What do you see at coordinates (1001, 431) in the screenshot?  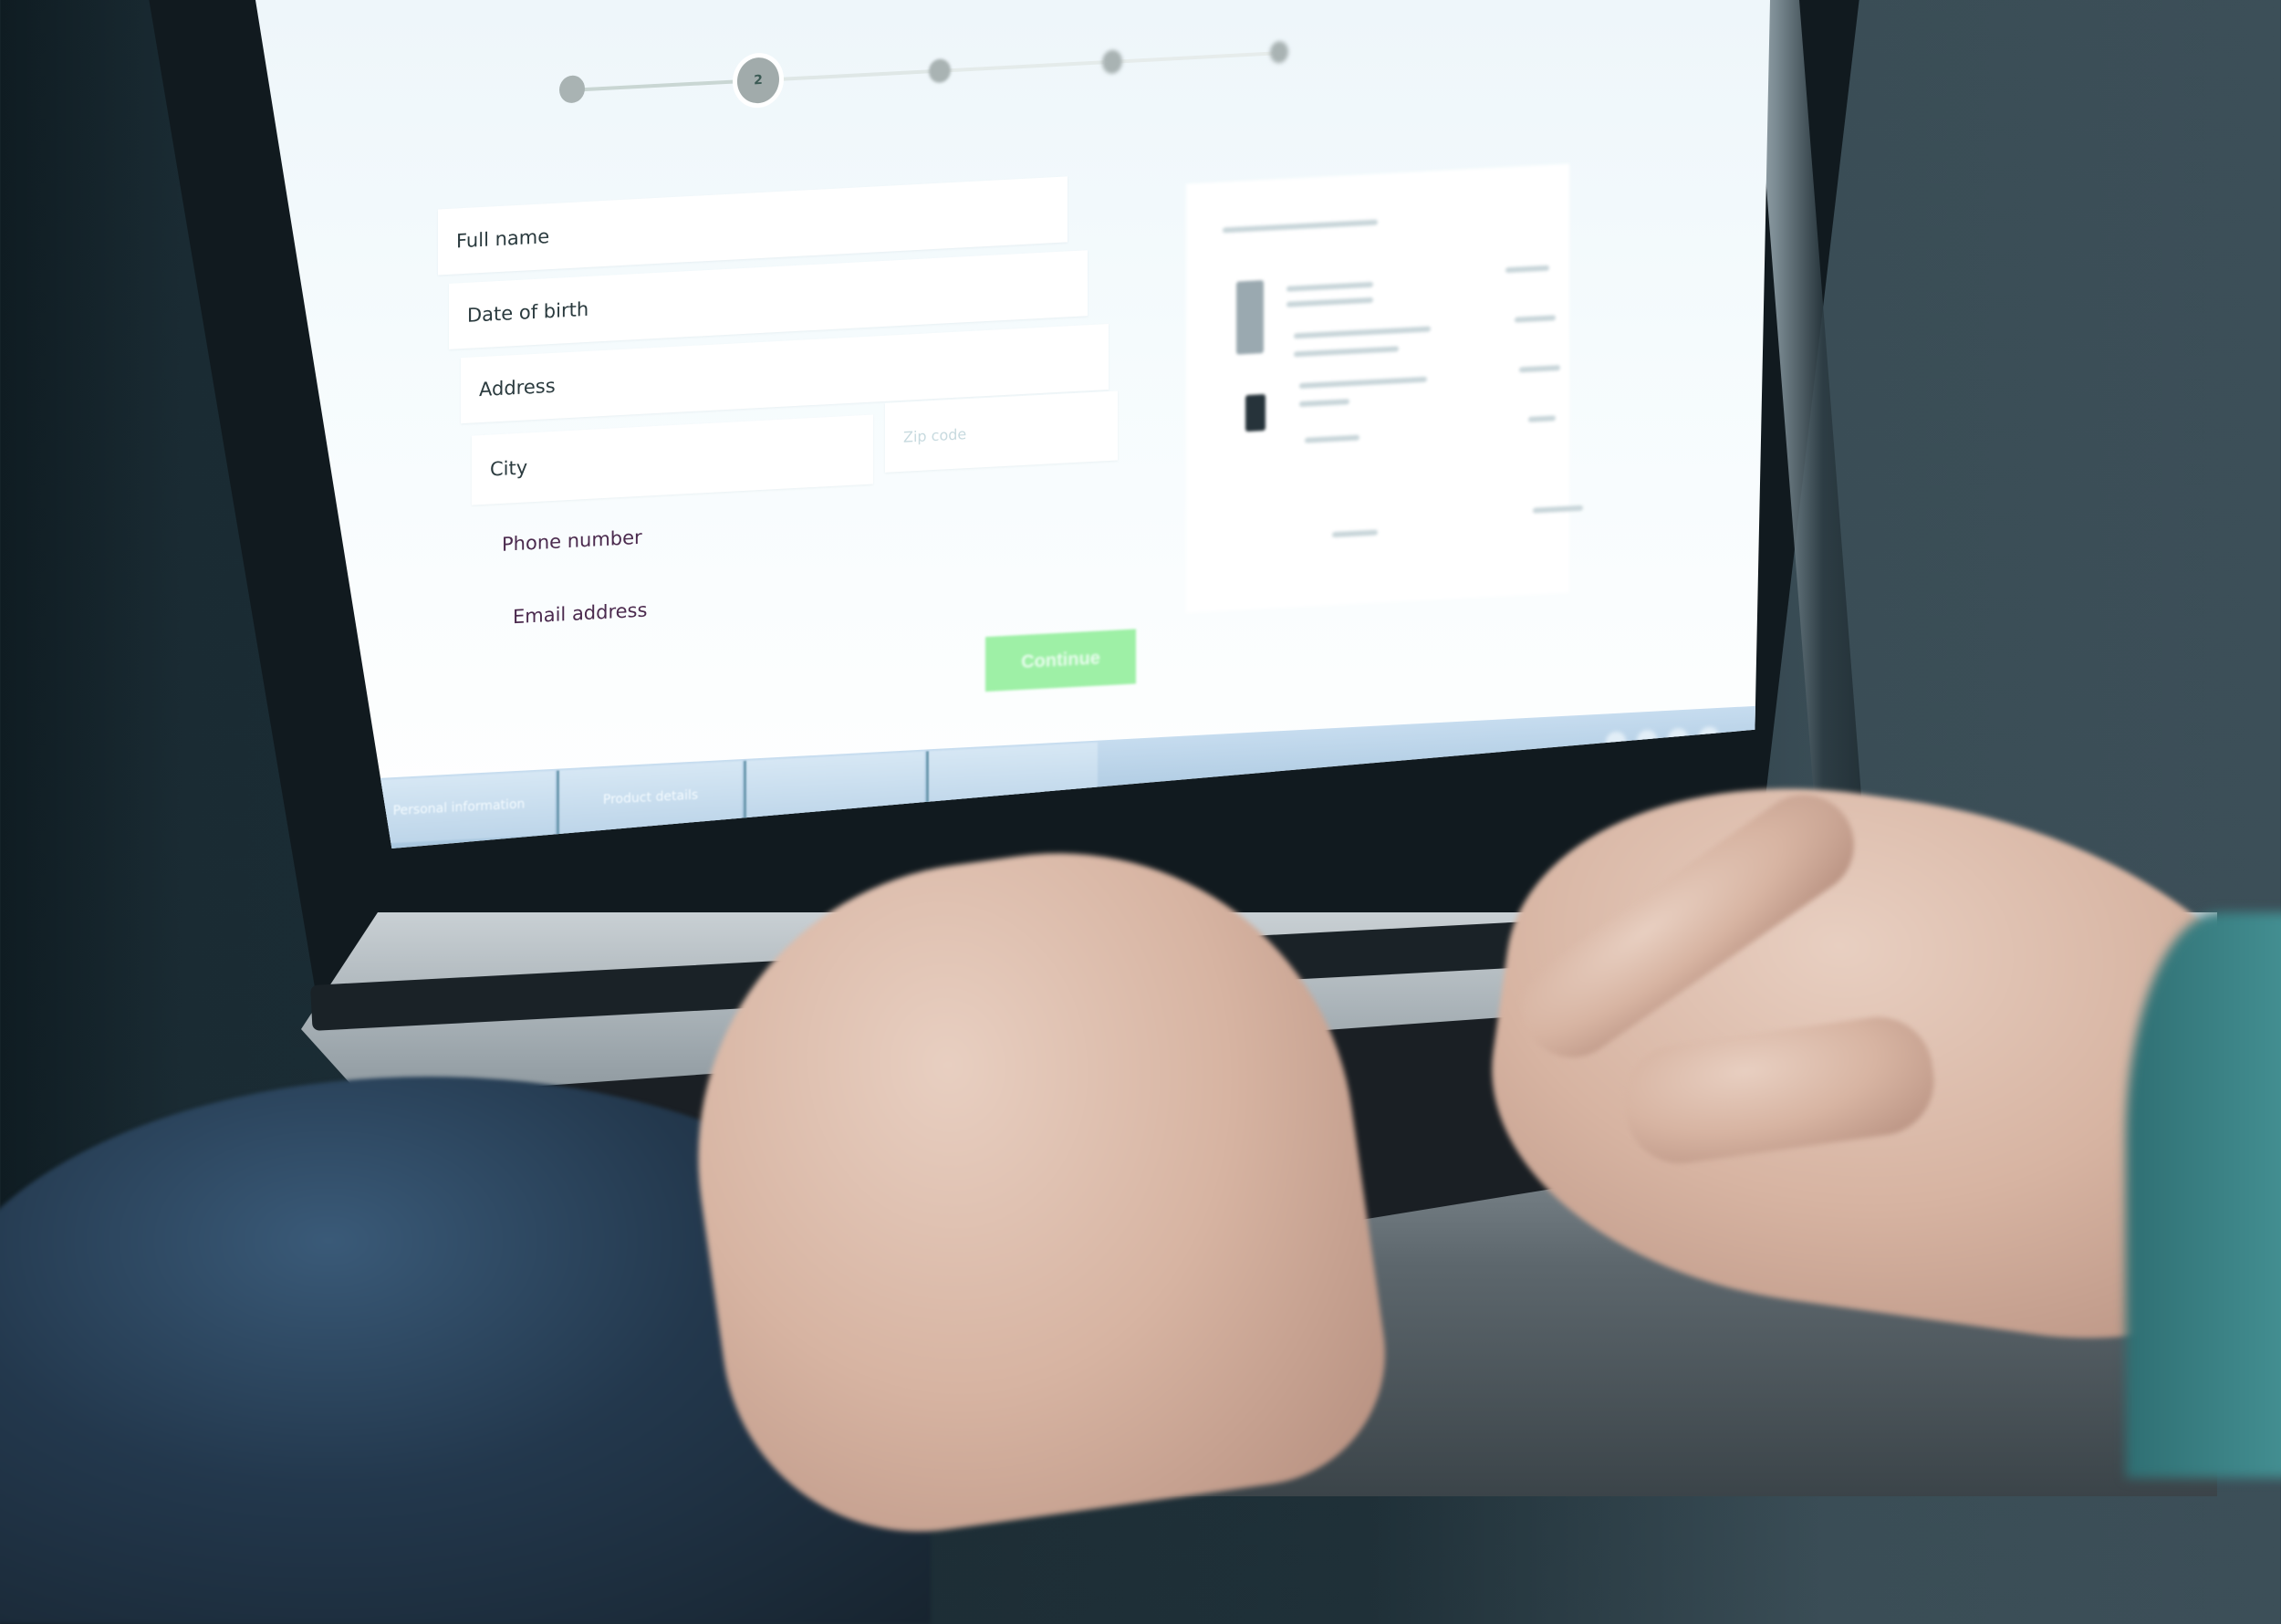 I see `zip-code-field: Zip code` at bounding box center [1001, 431].